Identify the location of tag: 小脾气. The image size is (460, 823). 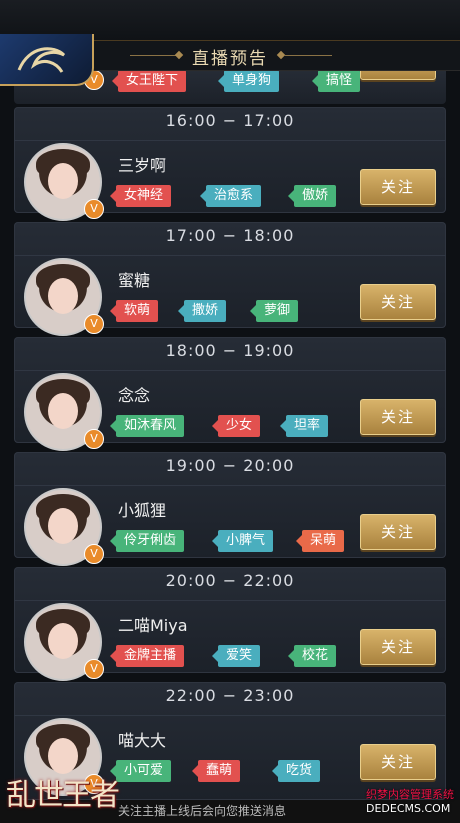
(242, 541).